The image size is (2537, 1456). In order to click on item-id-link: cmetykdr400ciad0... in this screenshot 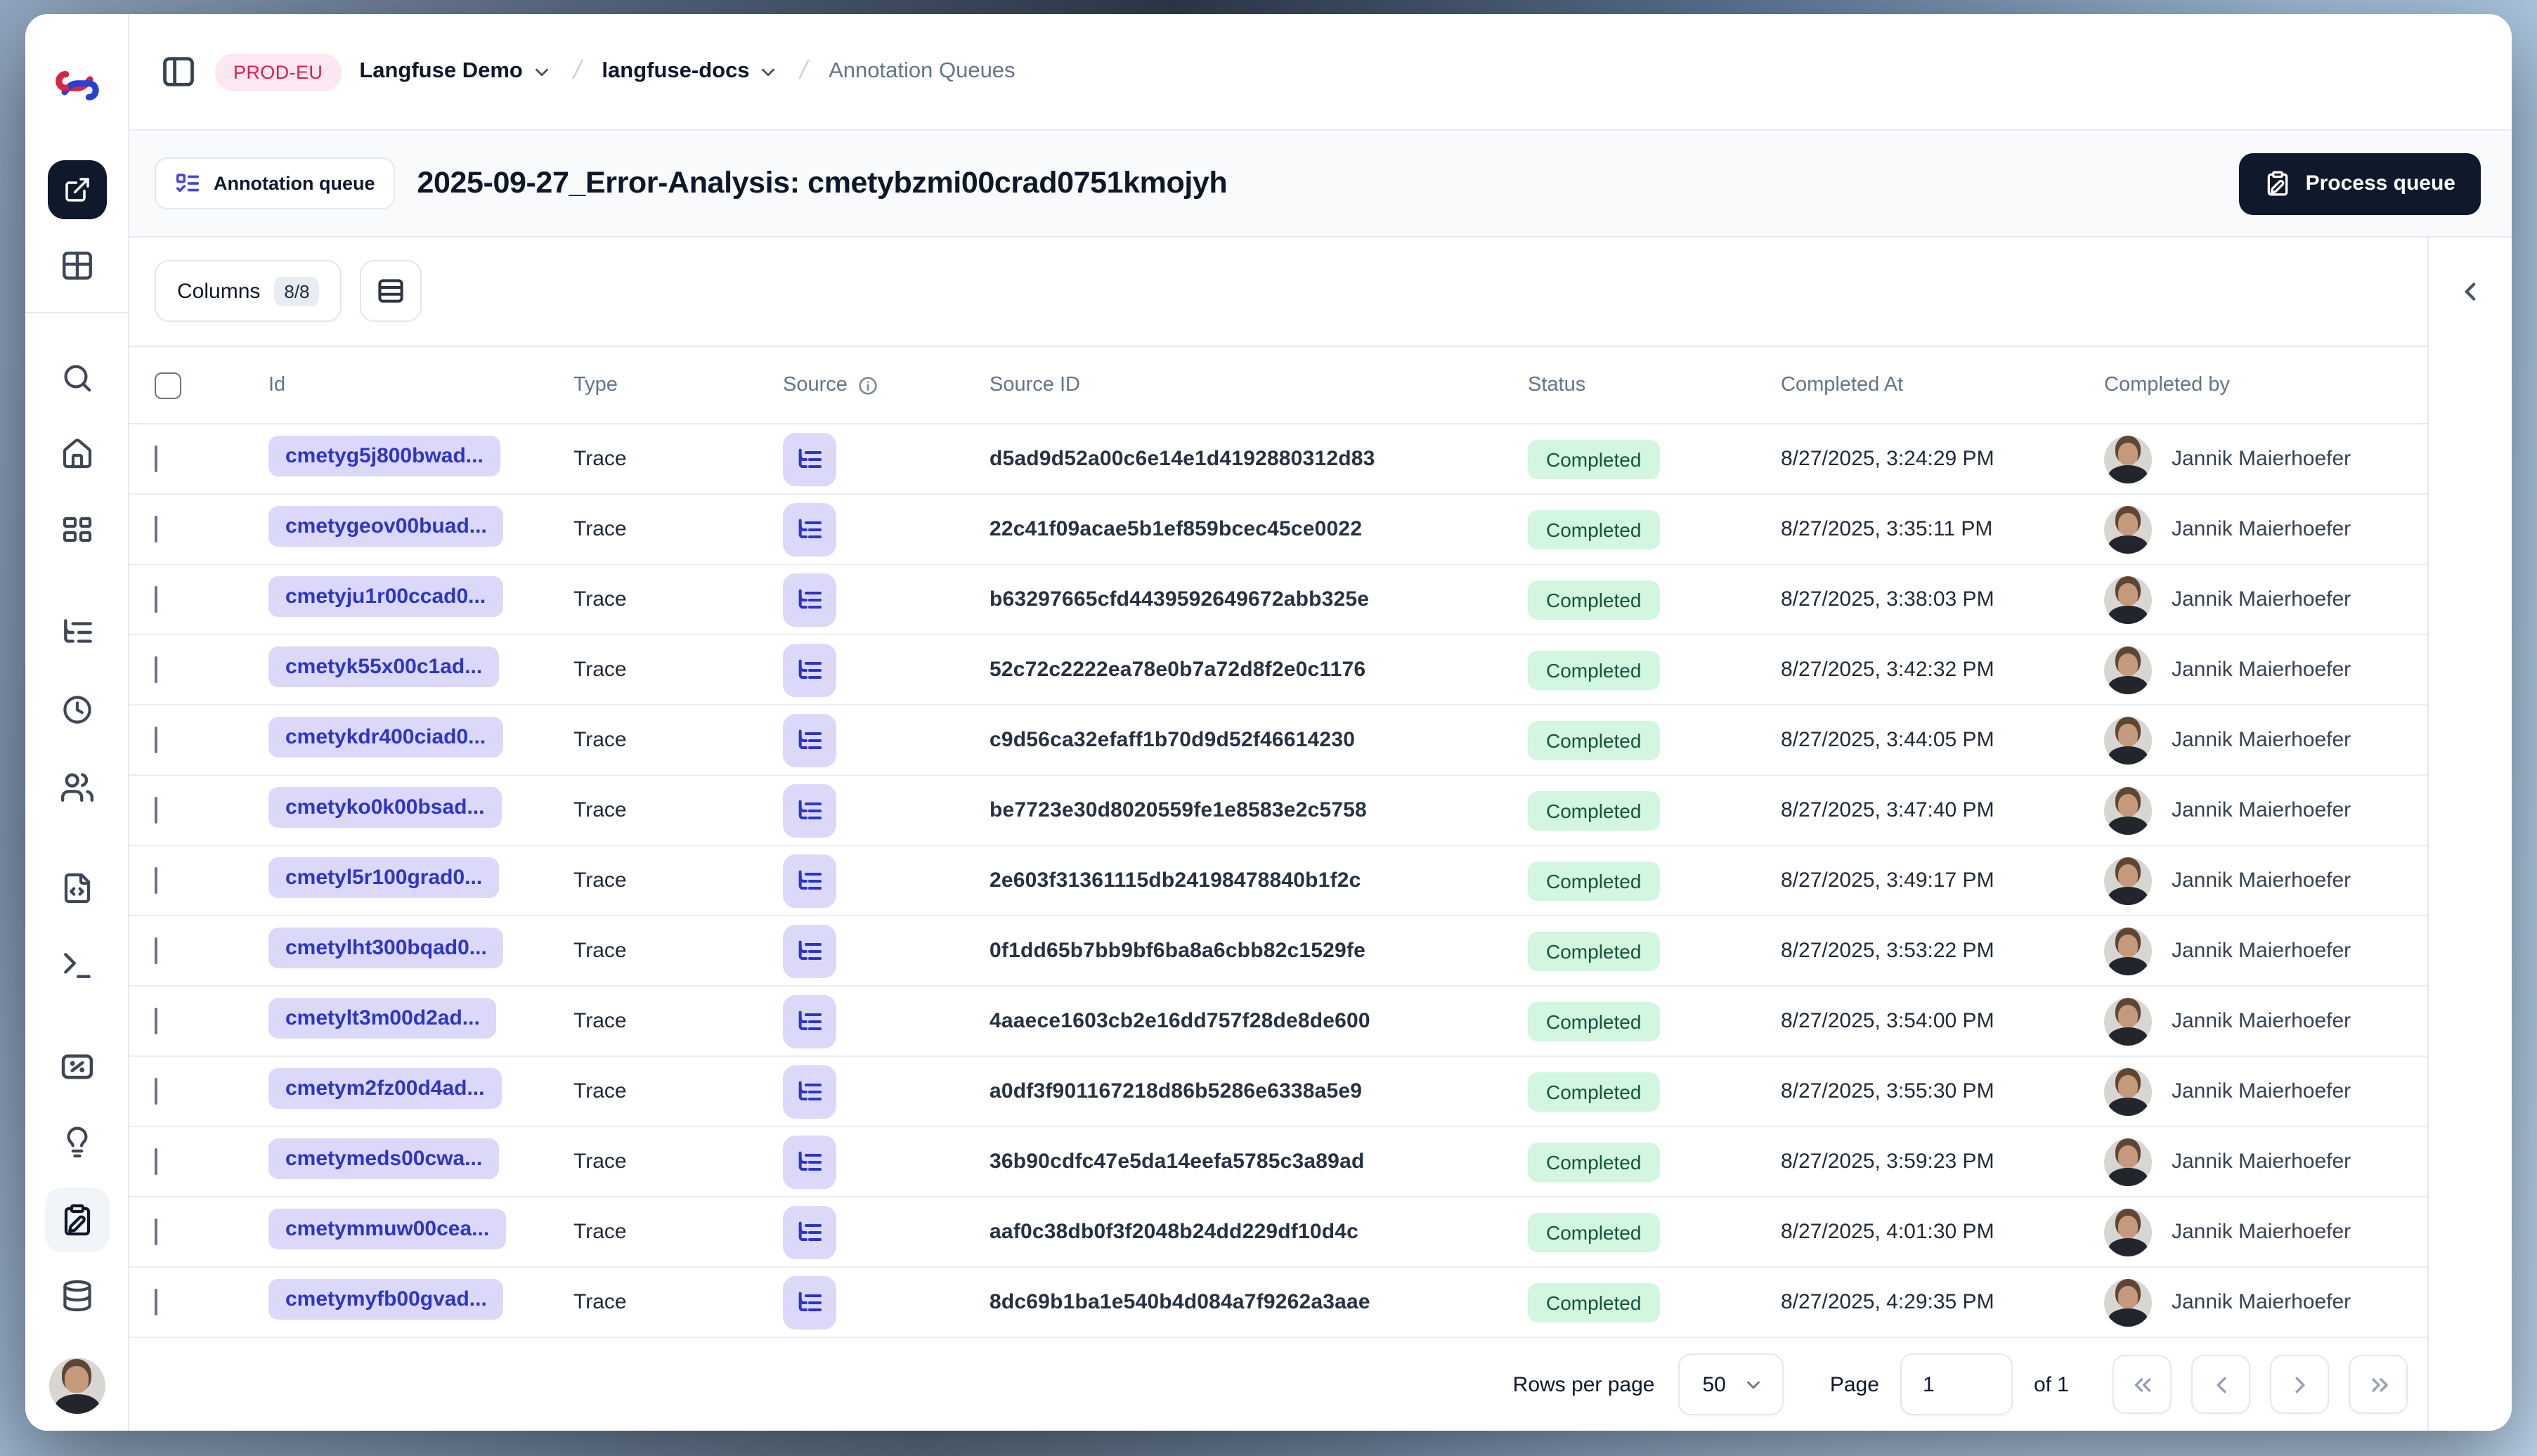, I will do `click(386, 737)`.